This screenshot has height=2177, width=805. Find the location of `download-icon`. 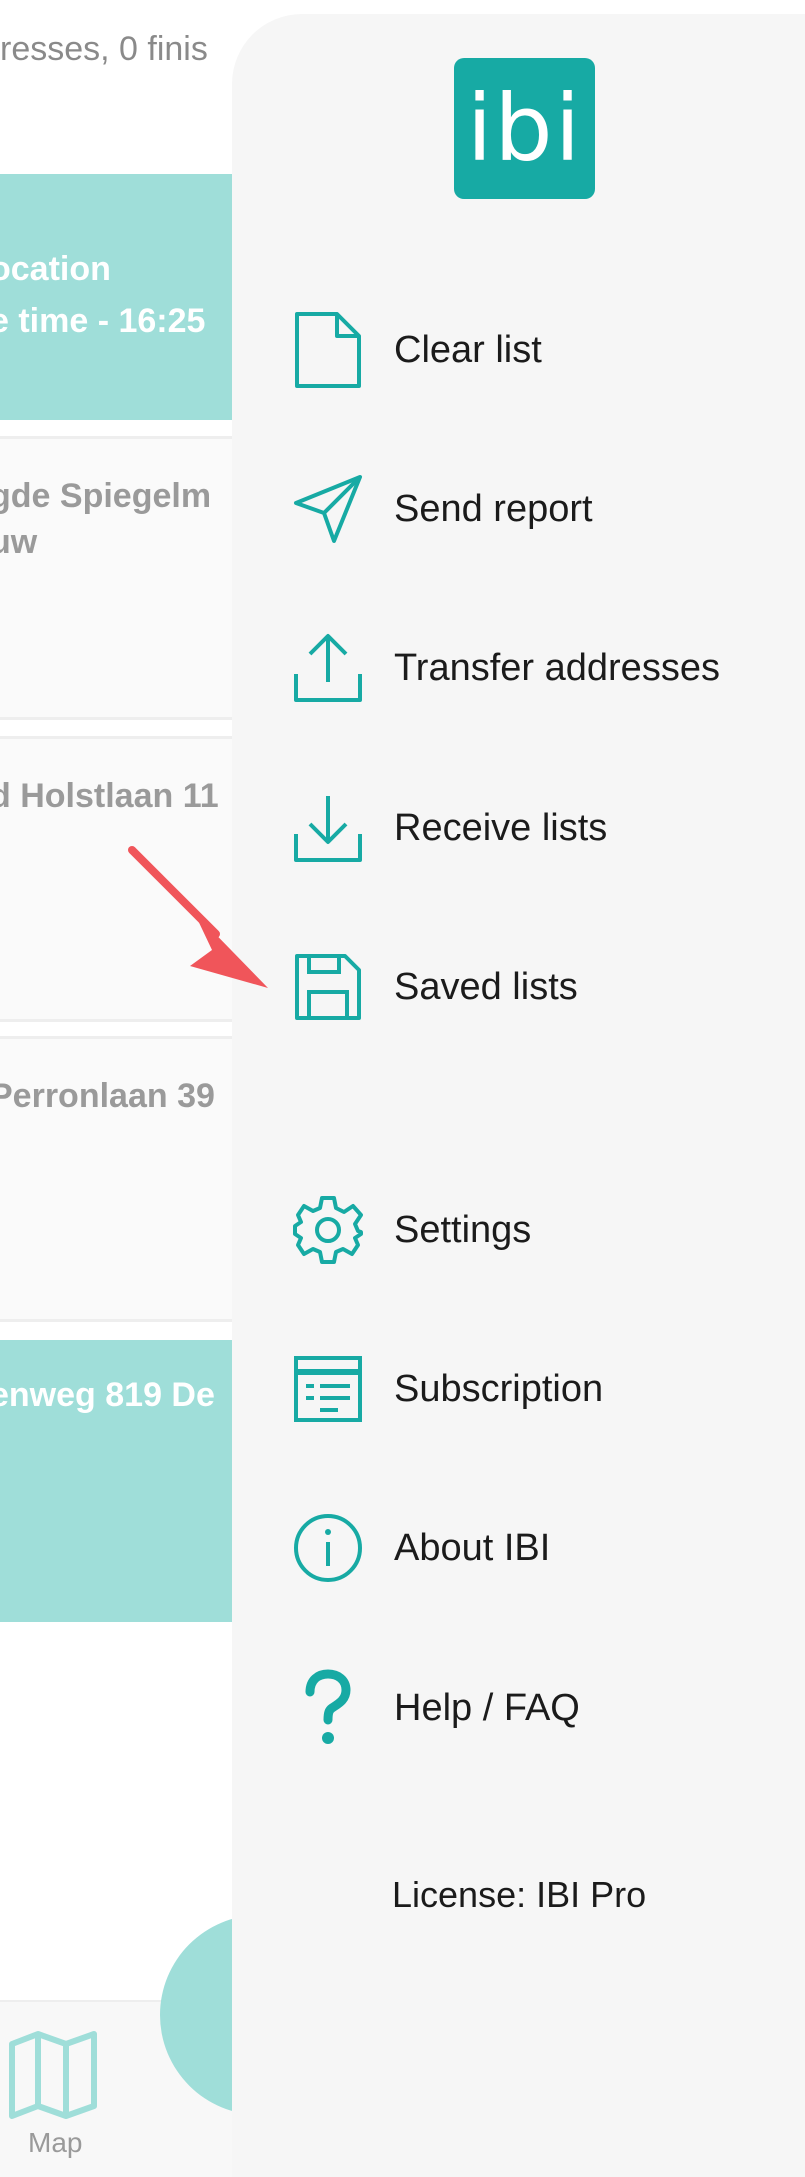

download-icon is located at coordinates (328, 828).